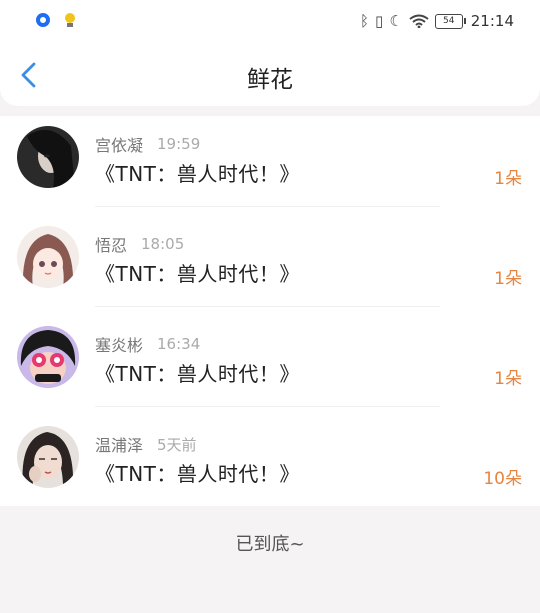  Describe the element at coordinates (43, 20) in the screenshot. I see `app-notification-icon` at that location.